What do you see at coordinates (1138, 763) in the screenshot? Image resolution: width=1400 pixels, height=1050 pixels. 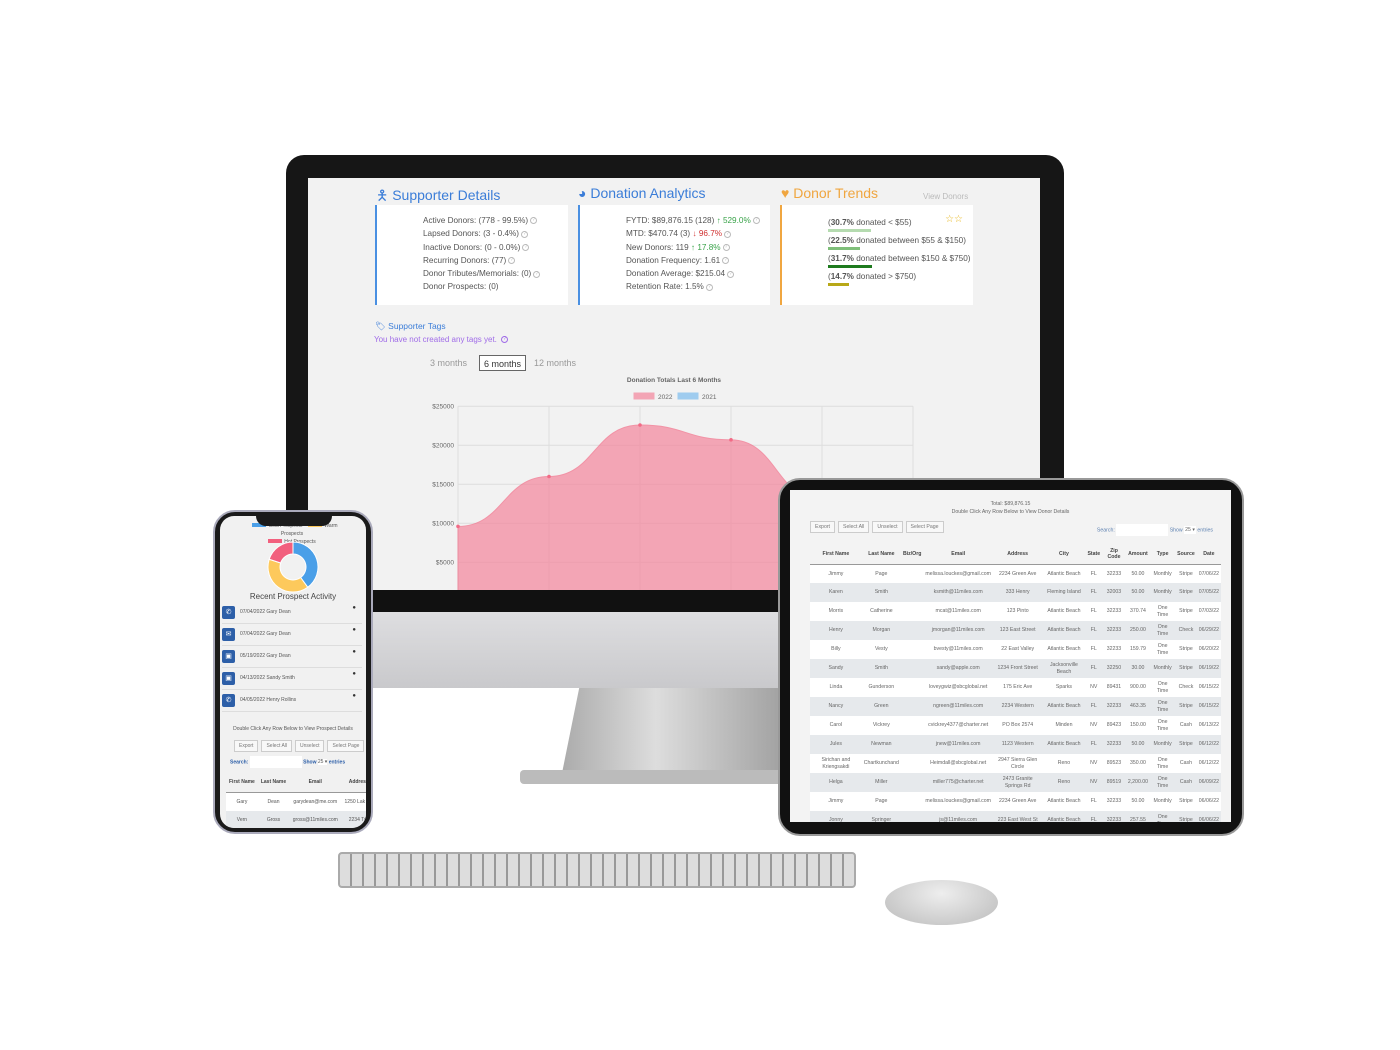 I see `table-cell: 350.00` at bounding box center [1138, 763].